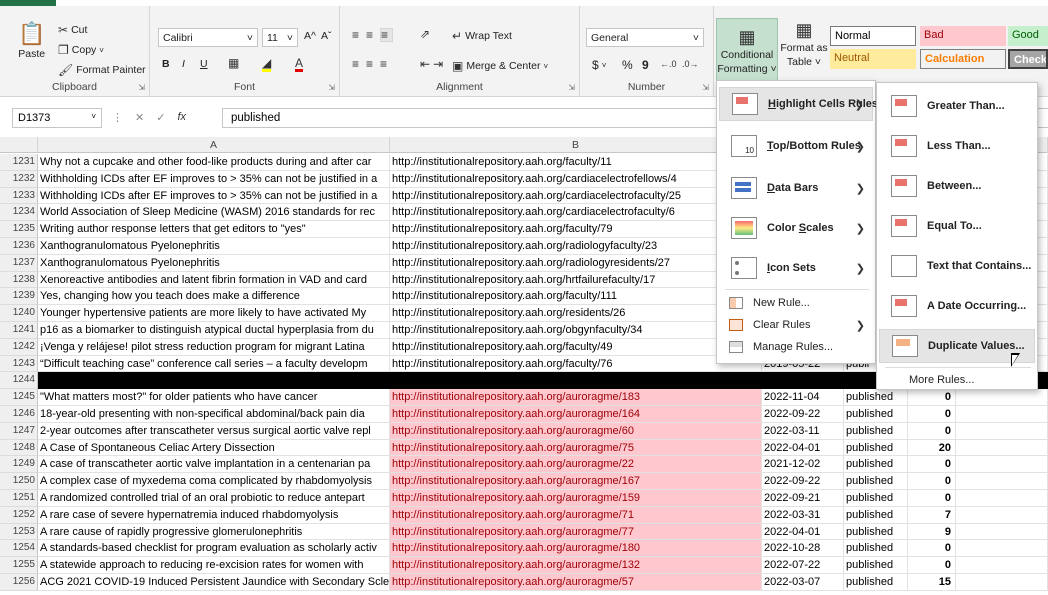 This screenshot has height=595, width=1048. What do you see at coordinates (31, 41) in the screenshot?
I see `paste-button: 📋 Paste` at bounding box center [31, 41].